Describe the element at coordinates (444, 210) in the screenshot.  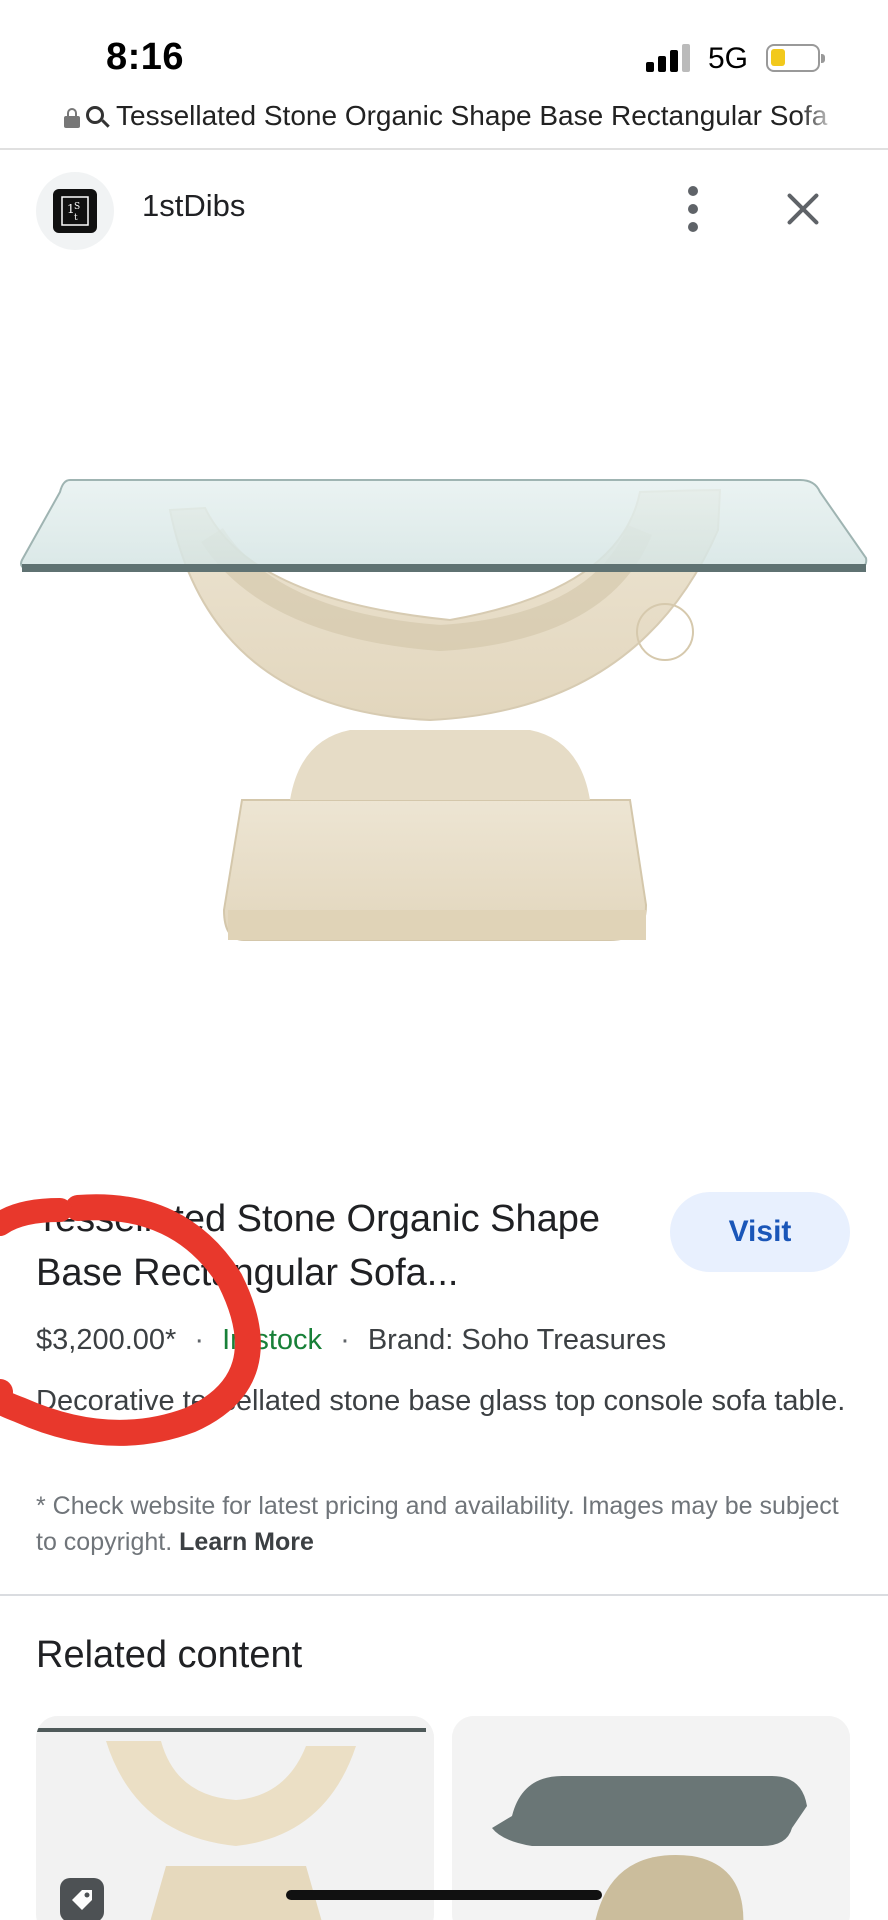
I see `site-header: 1 S t 1stDibs` at that location.